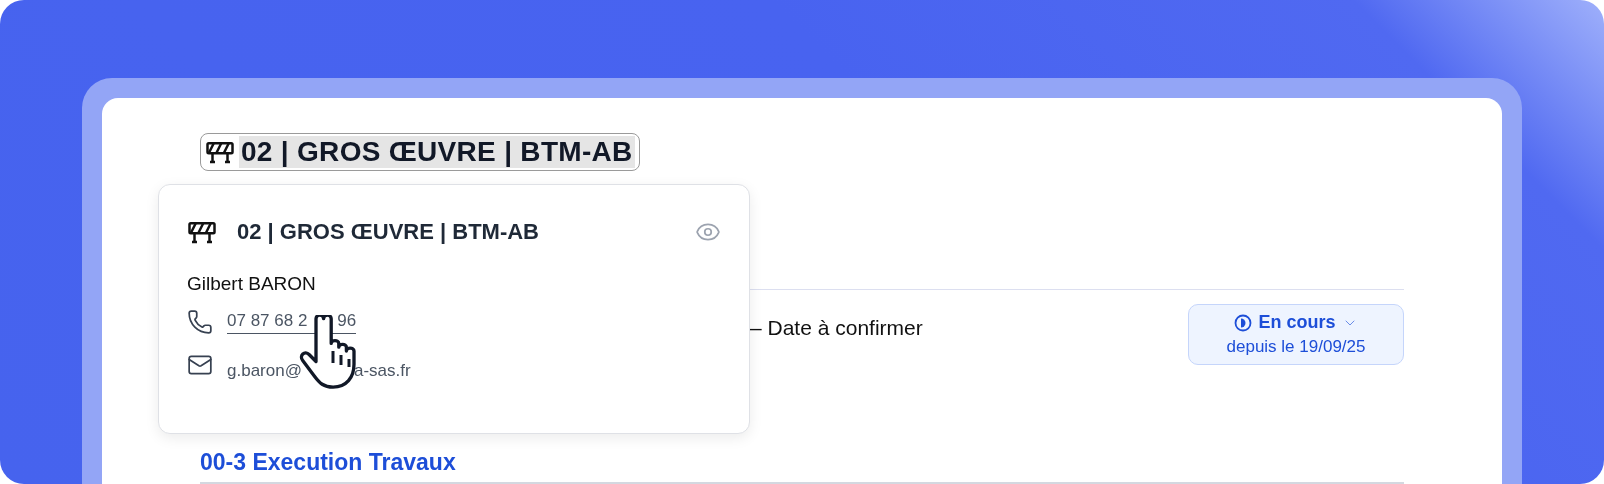 This screenshot has width=1604, height=484. Describe the element at coordinates (200, 365) in the screenshot. I see `mail-icon` at that location.